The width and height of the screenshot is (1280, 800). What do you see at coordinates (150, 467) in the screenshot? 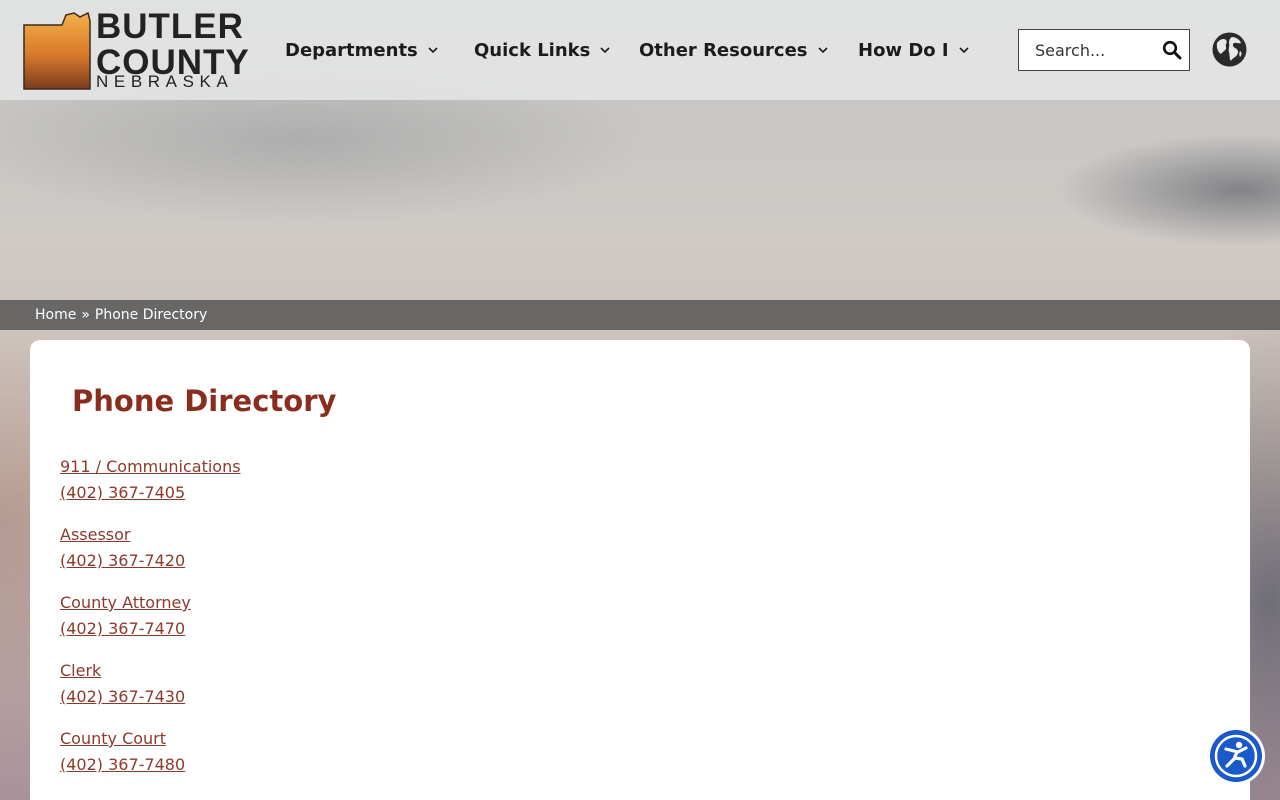
I see `department-link: 911 / Communications` at bounding box center [150, 467].